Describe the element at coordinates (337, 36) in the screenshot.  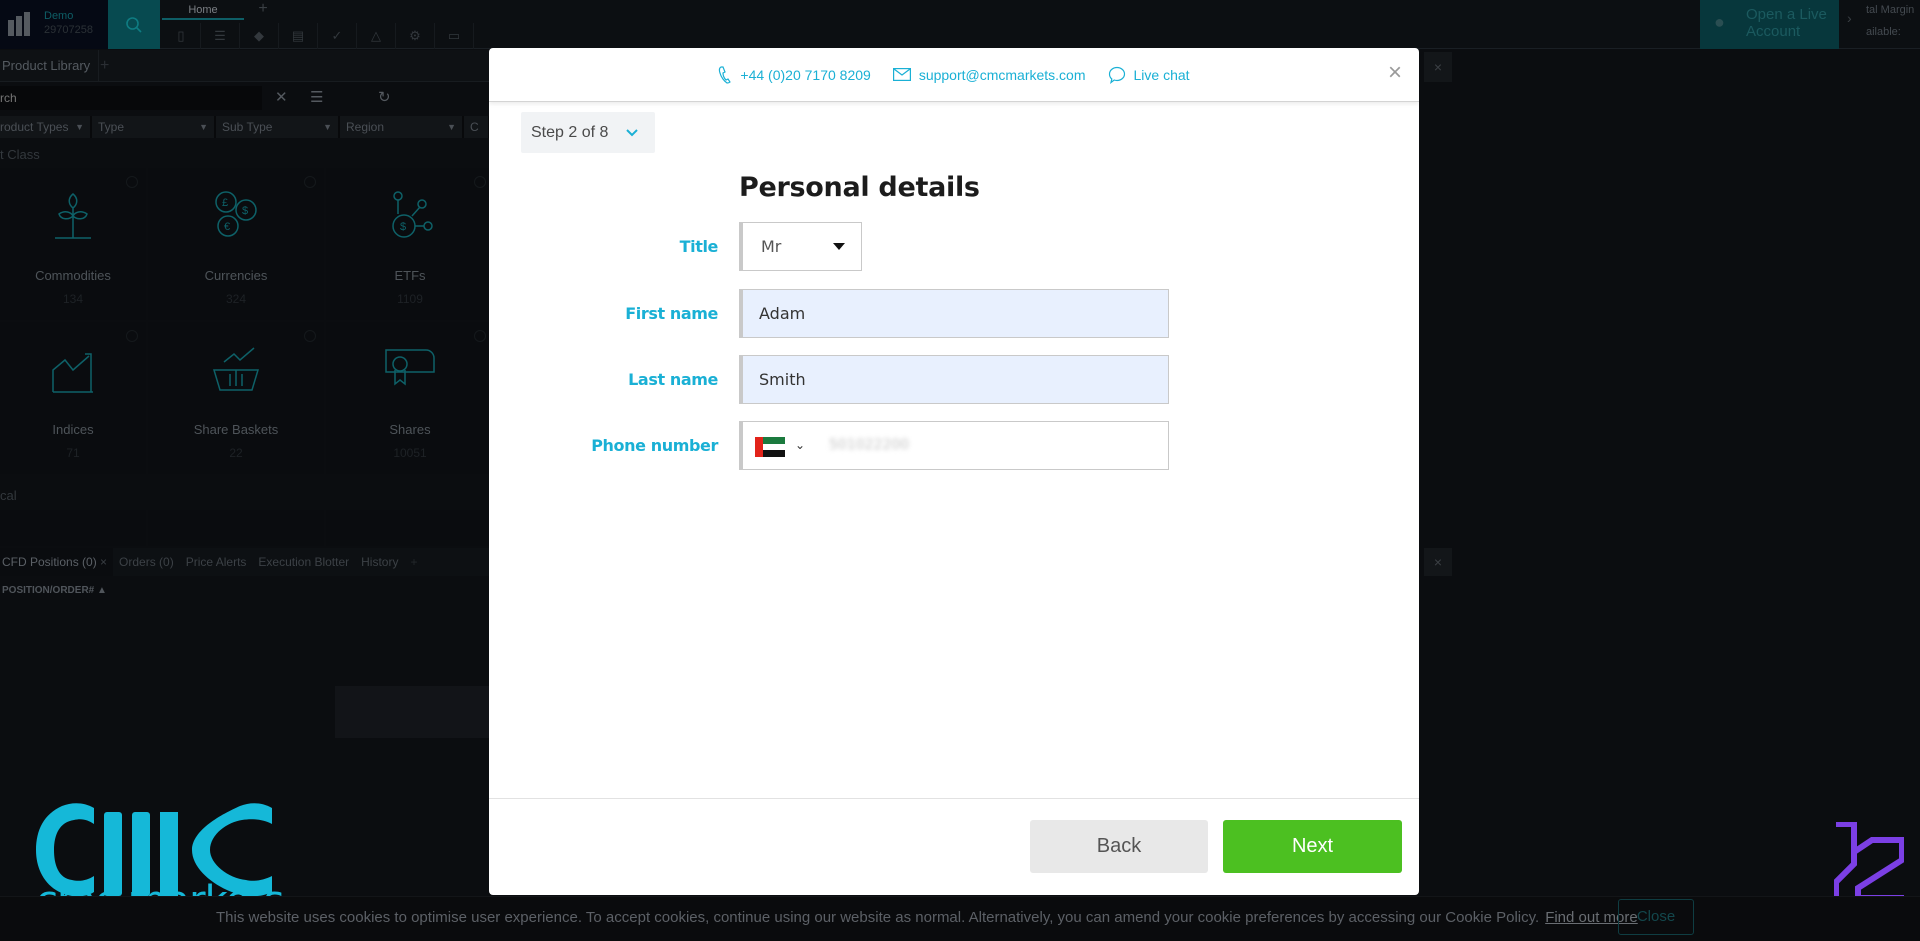
I see `chart-icon: ✓` at that location.